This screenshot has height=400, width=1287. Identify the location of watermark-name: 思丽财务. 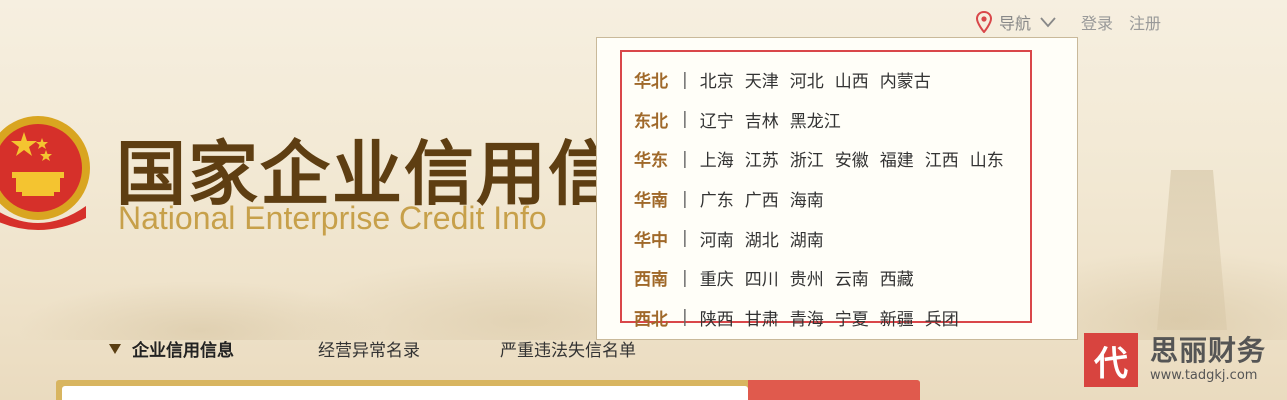
(1208, 350).